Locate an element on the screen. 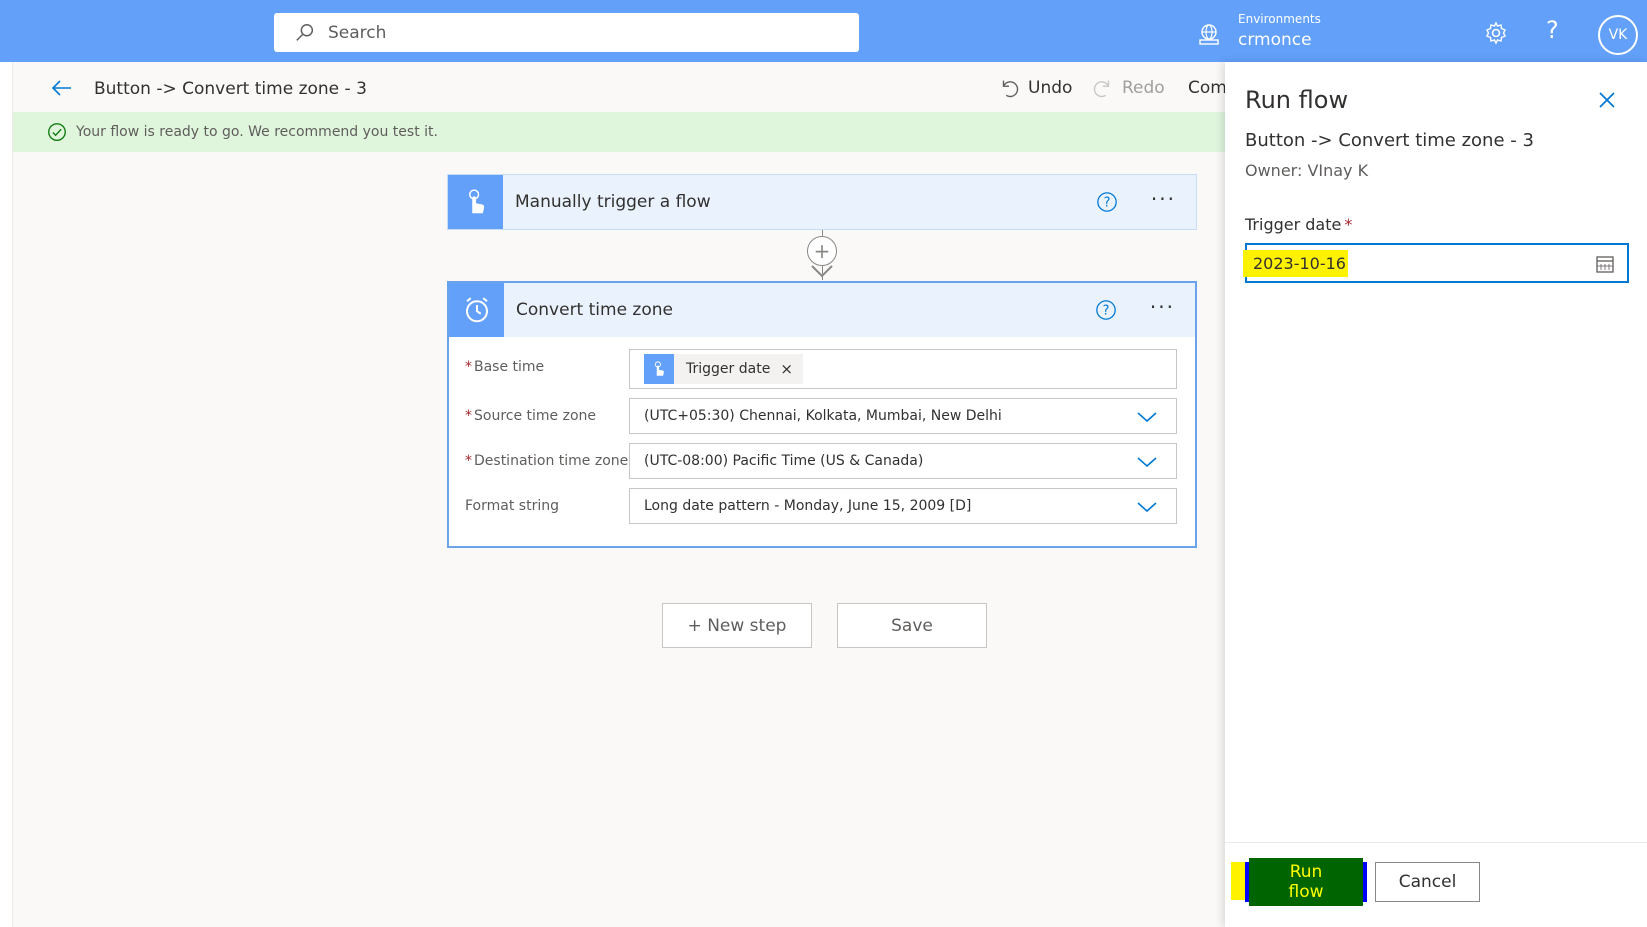 This screenshot has width=1647, height=927. trigger-card-header: Manually trigger a flow ? ··· is located at coordinates (822, 202).